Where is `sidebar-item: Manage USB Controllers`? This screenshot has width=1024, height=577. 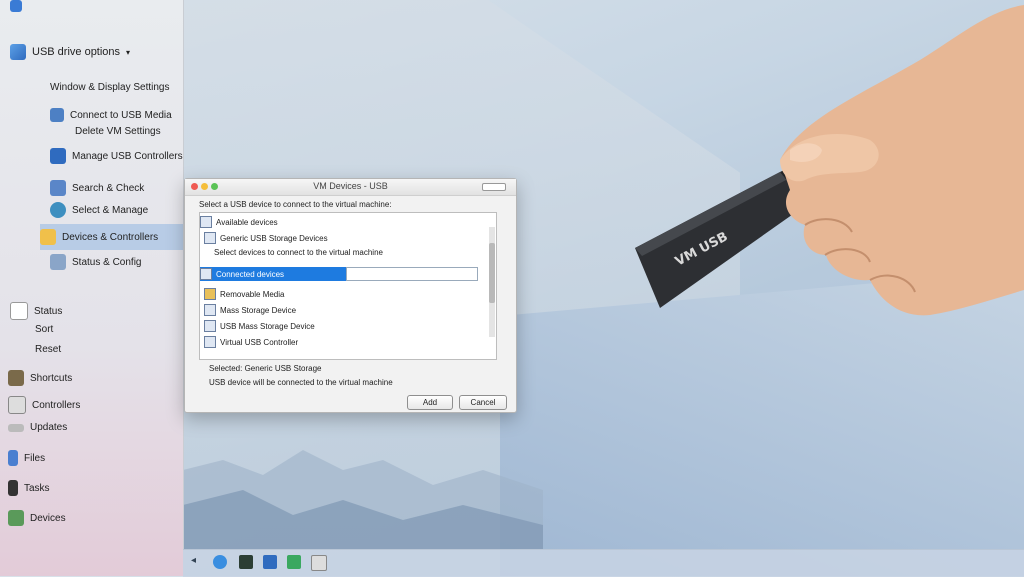 sidebar-item: Manage USB Controllers is located at coordinates (116, 156).